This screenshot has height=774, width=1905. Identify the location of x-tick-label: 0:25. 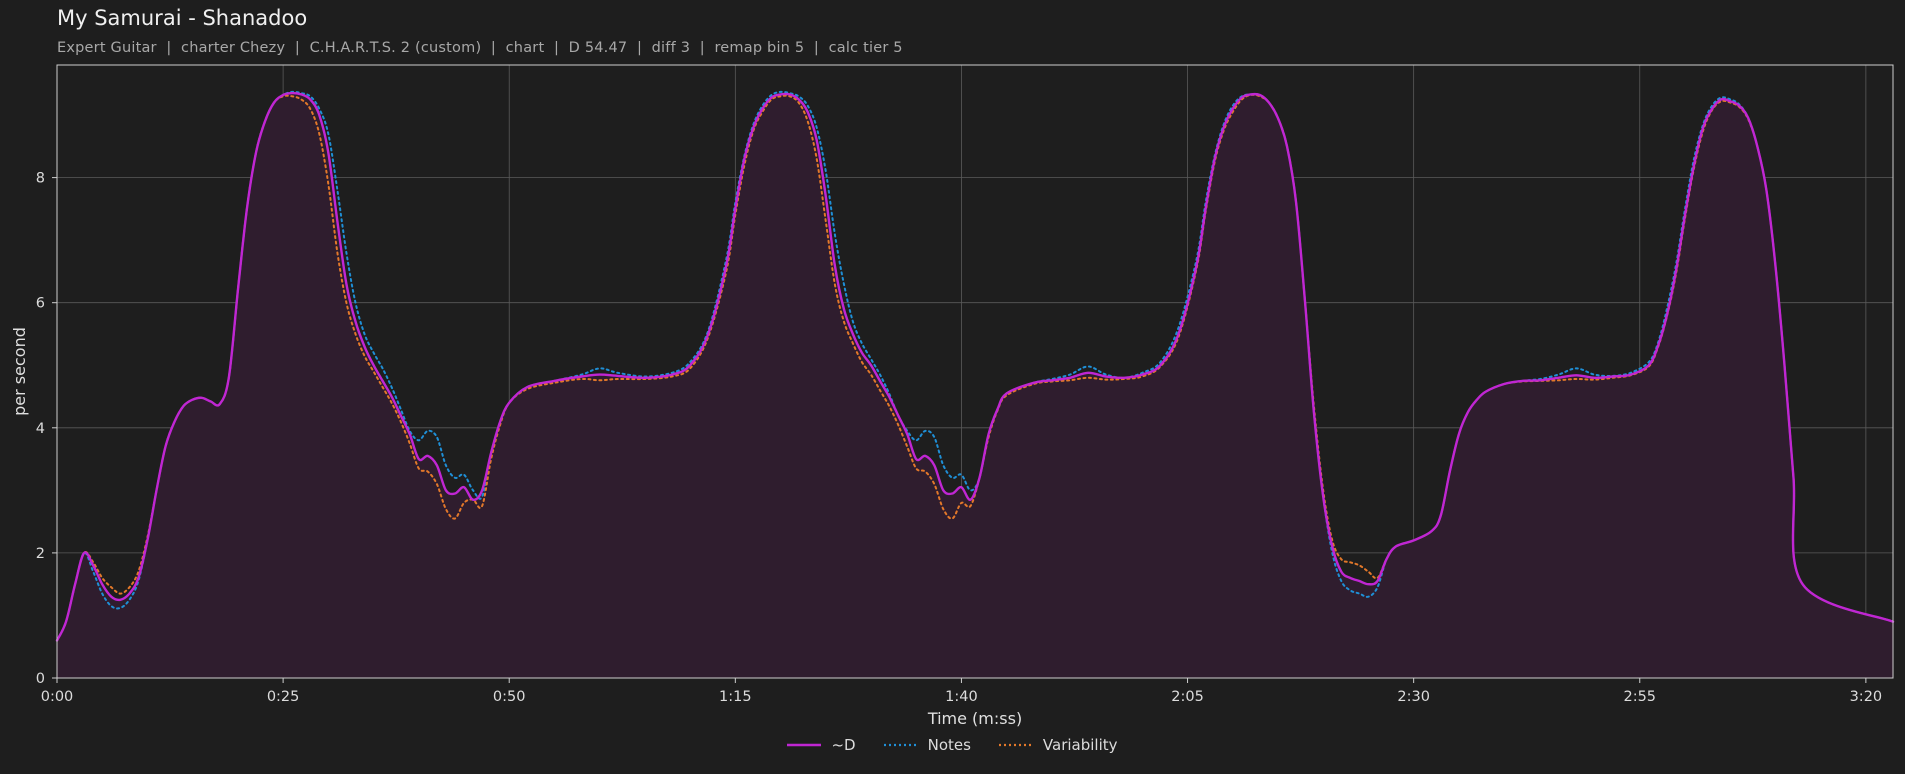
(283, 697).